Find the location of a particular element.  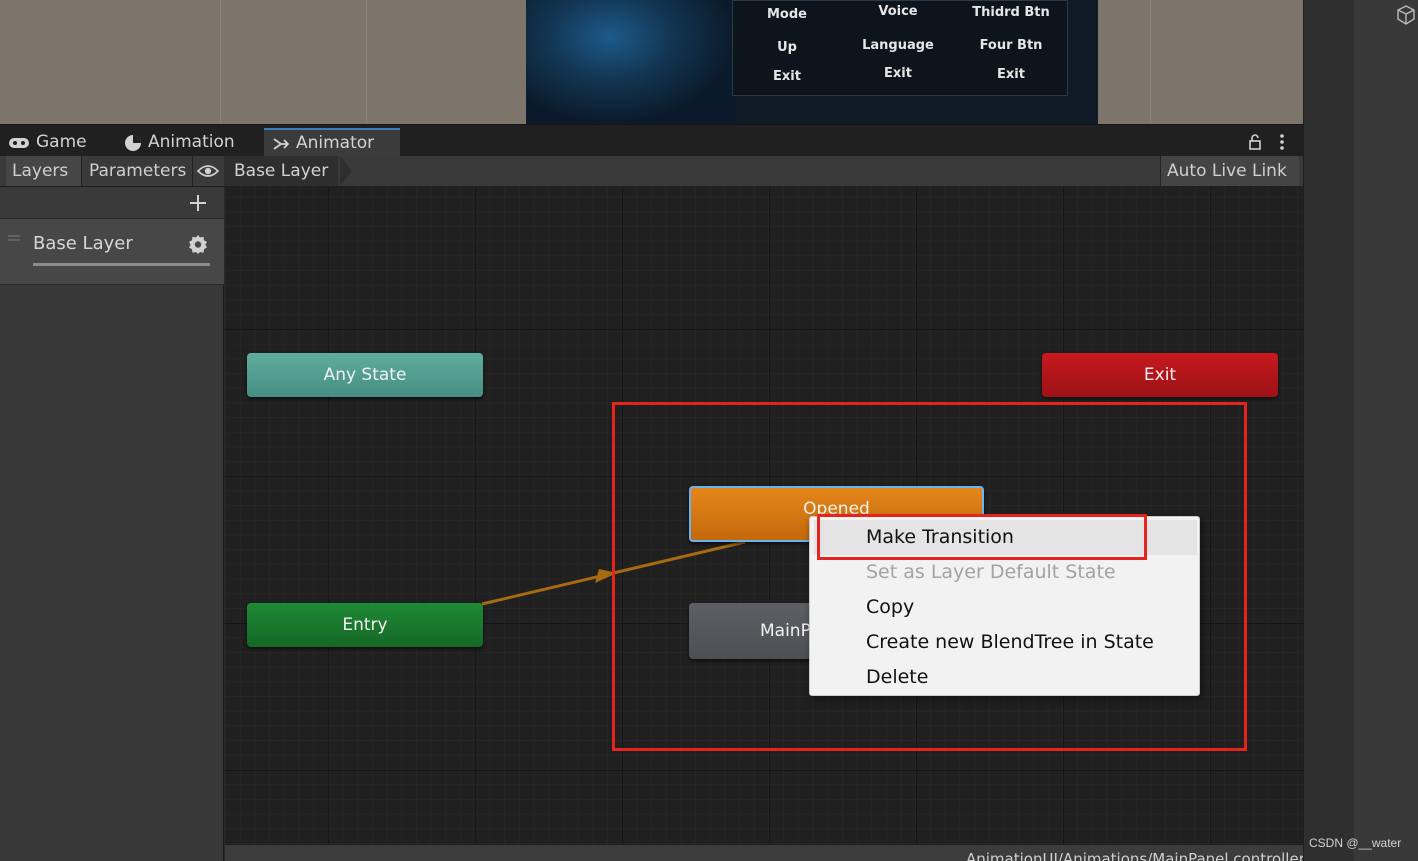

menu-text: Four Btn is located at coordinates (1011, 45).